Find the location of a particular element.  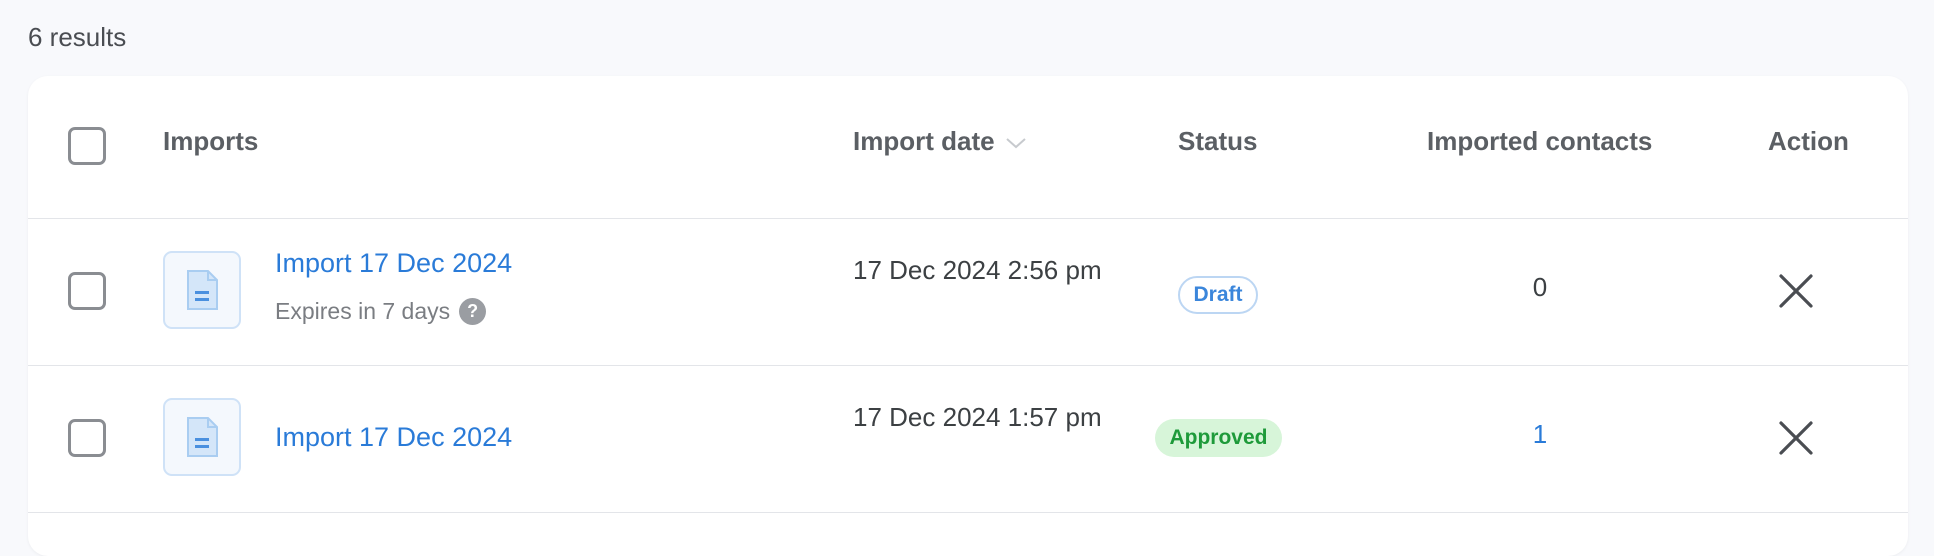

help-icon: ? is located at coordinates (473, 311).